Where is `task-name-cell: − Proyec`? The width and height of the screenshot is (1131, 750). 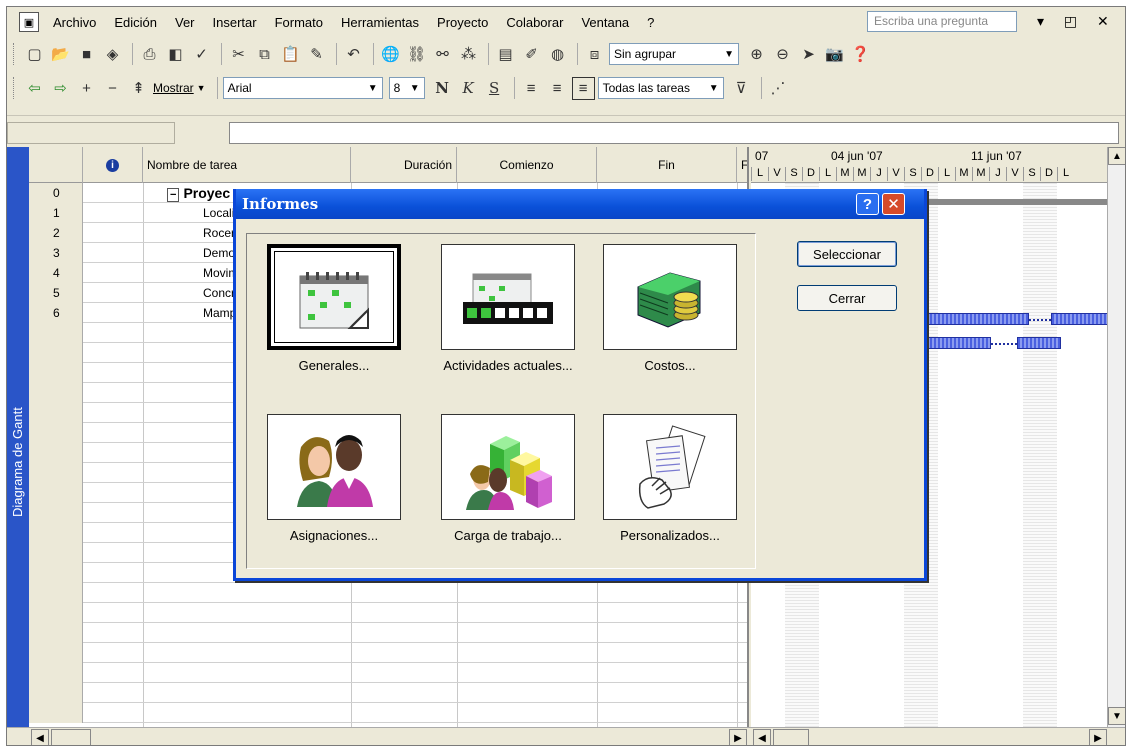 task-name-cell: − Proyec is located at coordinates (197, 194).